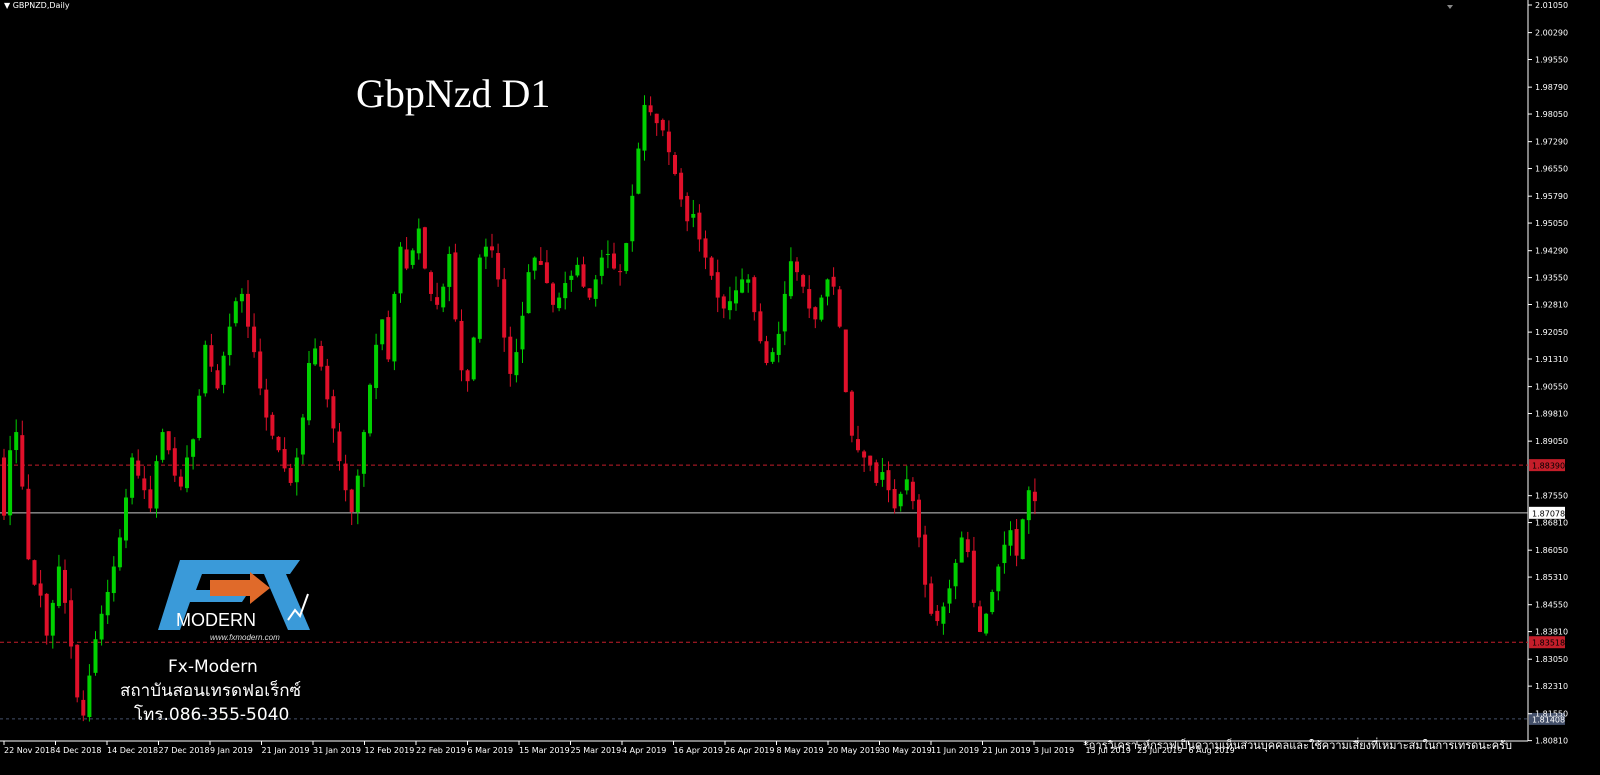 The image size is (1600, 775). I want to click on time-tick-label: 14 Dec 2018, so click(132, 750).